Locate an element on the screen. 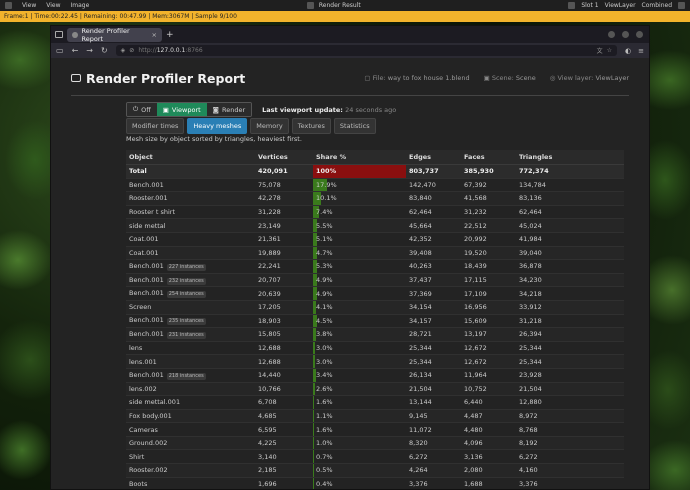 The width and height of the screenshot is (690, 490). new-tab-button: + is located at coordinates (170, 35).